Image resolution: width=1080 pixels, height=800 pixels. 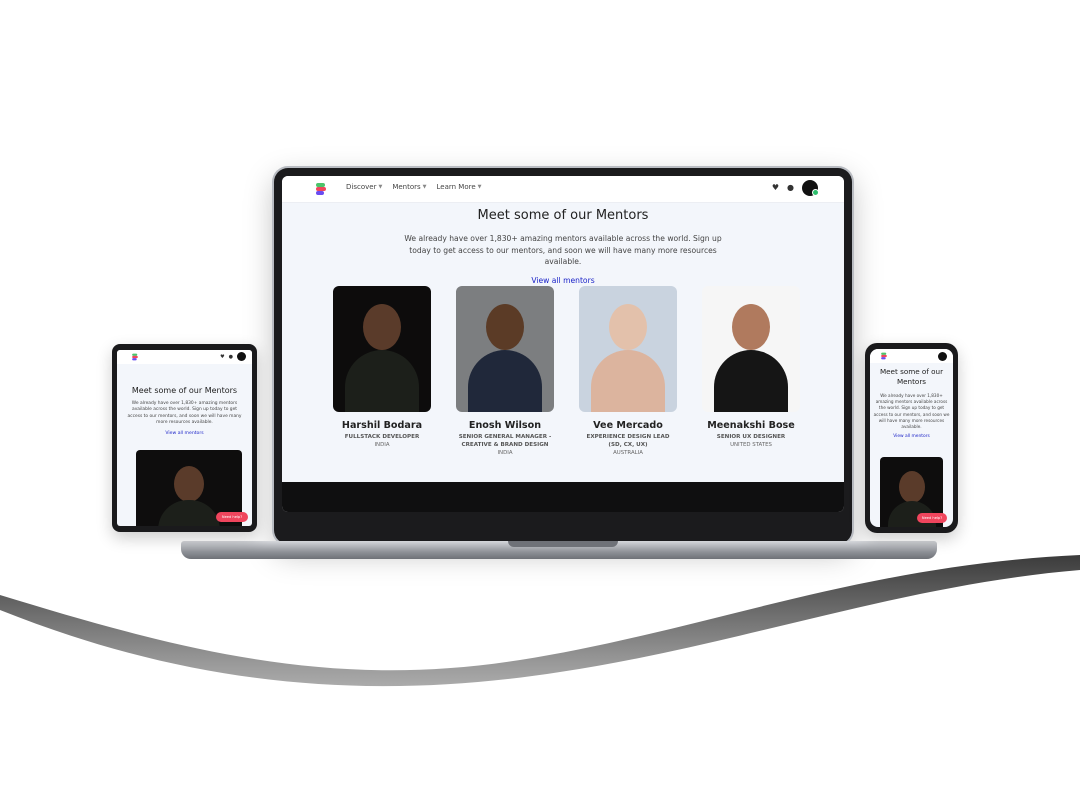 What do you see at coordinates (184, 357) in the screenshot?
I see `tablet-nav: ♥ ●` at bounding box center [184, 357].